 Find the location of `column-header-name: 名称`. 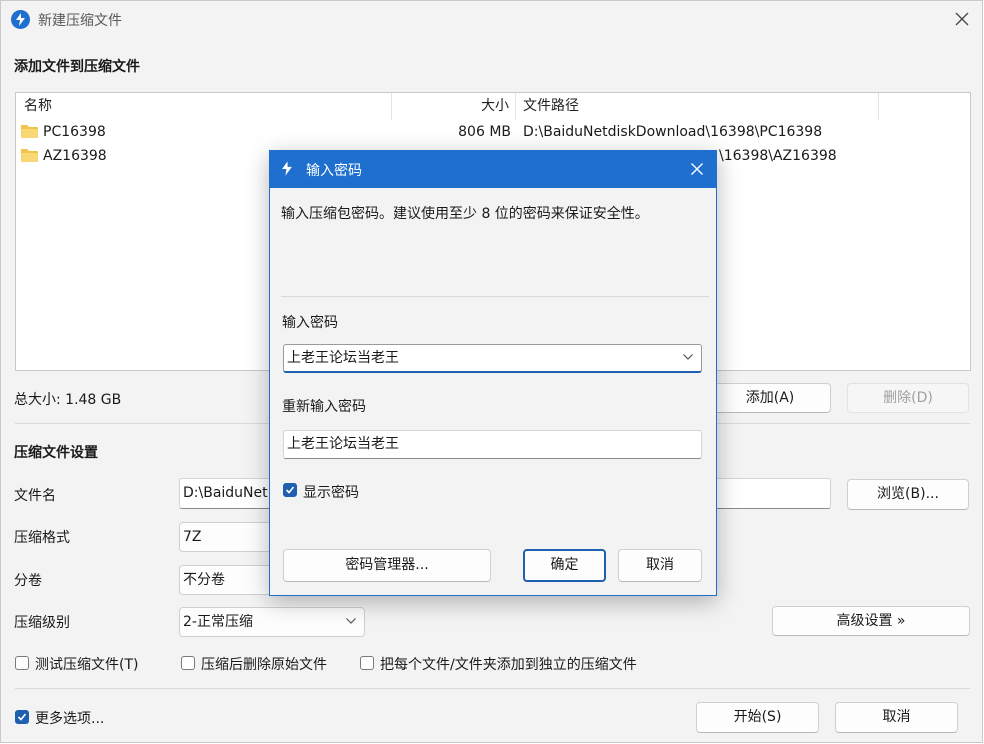

column-header-name: 名称 is located at coordinates (38, 106).